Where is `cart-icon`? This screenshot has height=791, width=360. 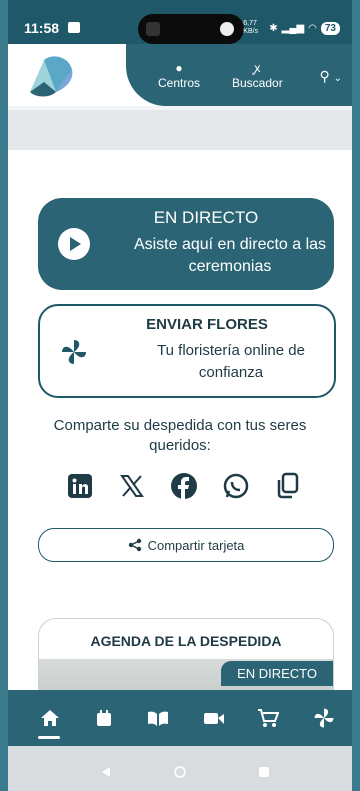
cart-icon is located at coordinates (268, 718).